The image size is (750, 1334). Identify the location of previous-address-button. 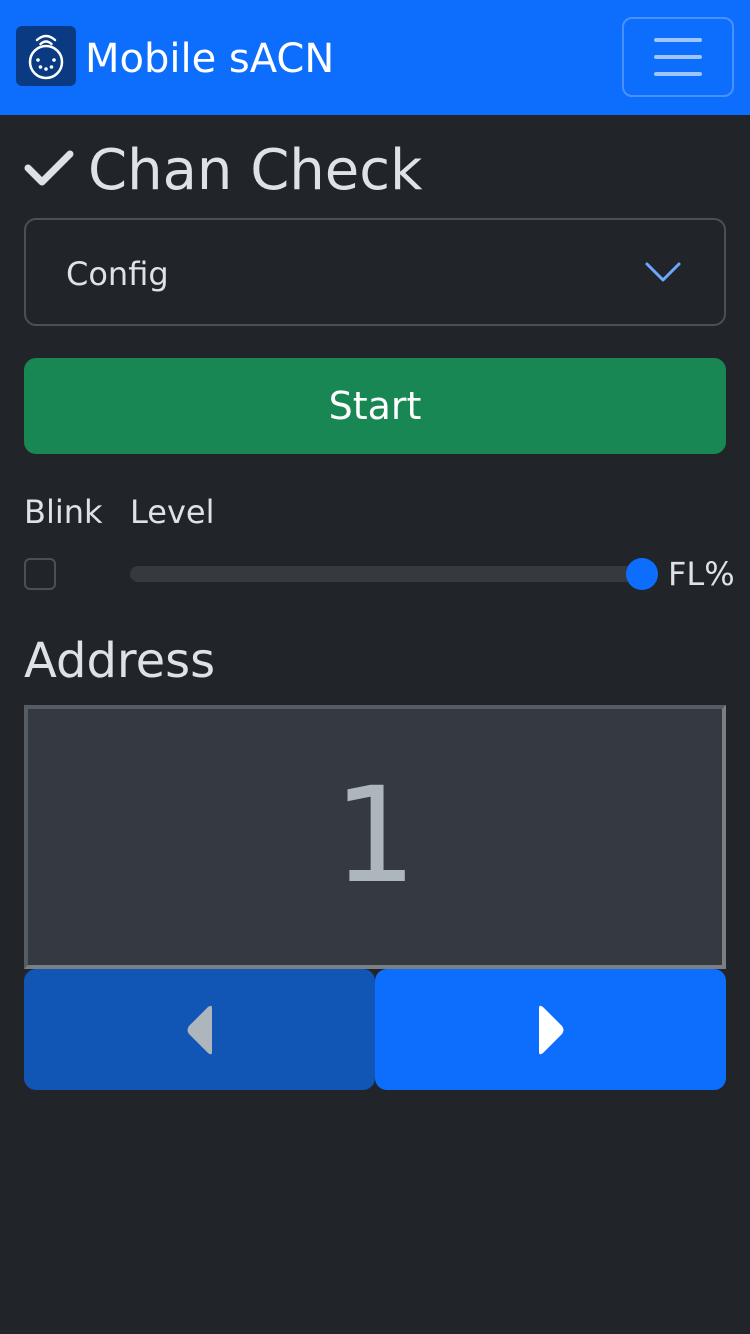
(199, 1029).